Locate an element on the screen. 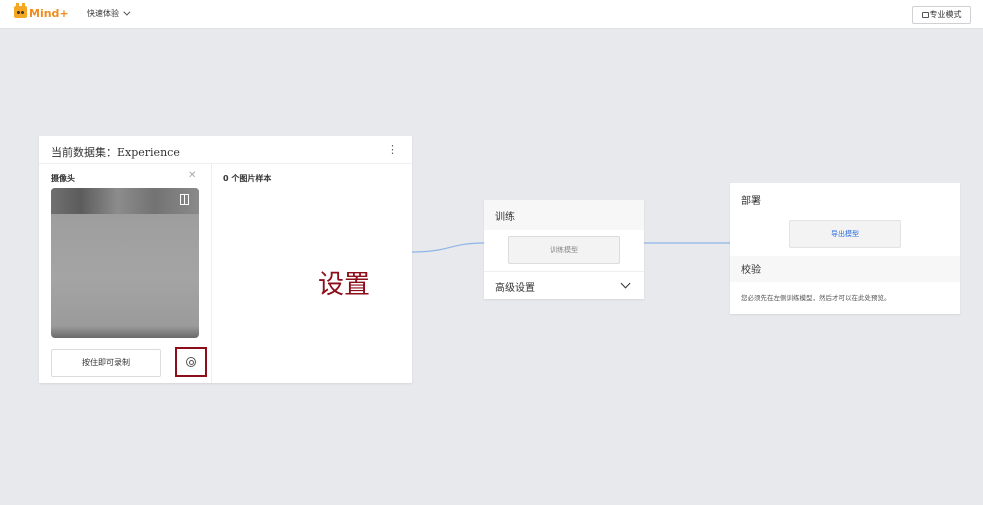  more-vertical-icon: ⋮ is located at coordinates (392, 149).